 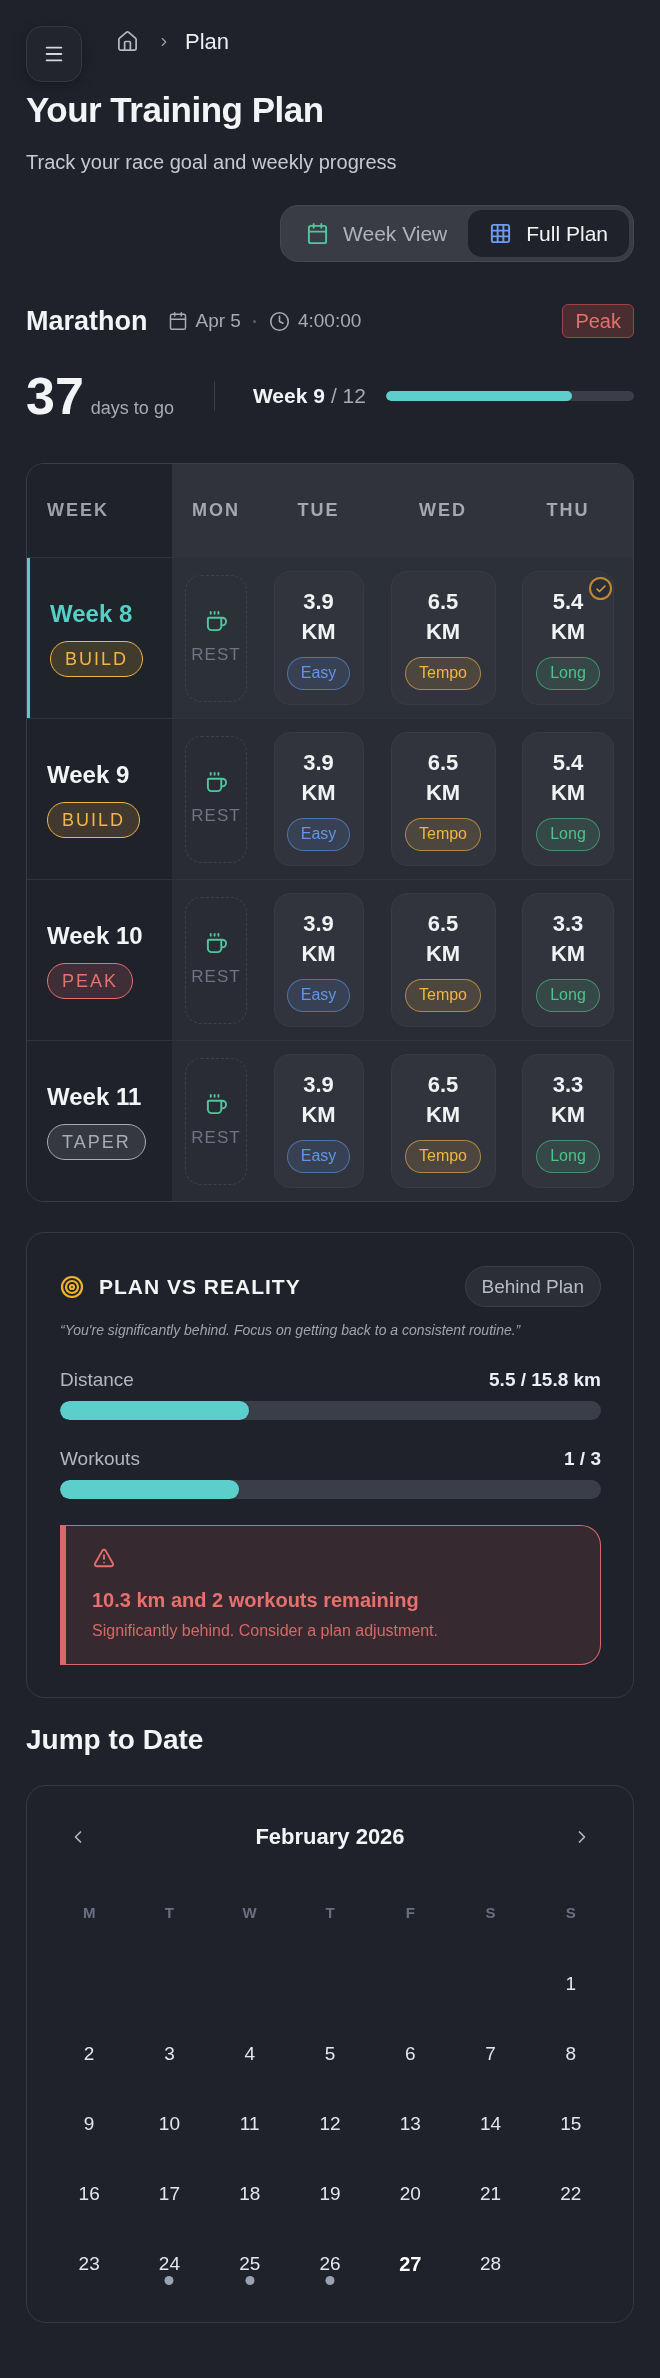 What do you see at coordinates (501, 233) in the screenshot?
I see `grid-icon` at bounding box center [501, 233].